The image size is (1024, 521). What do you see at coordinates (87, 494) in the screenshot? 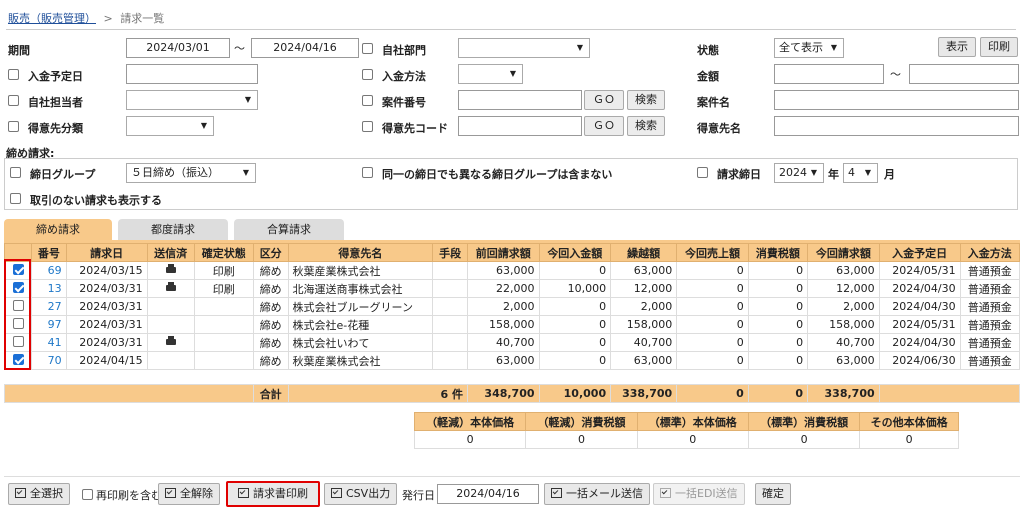
I see `reprint-checkbox` at bounding box center [87, 494].